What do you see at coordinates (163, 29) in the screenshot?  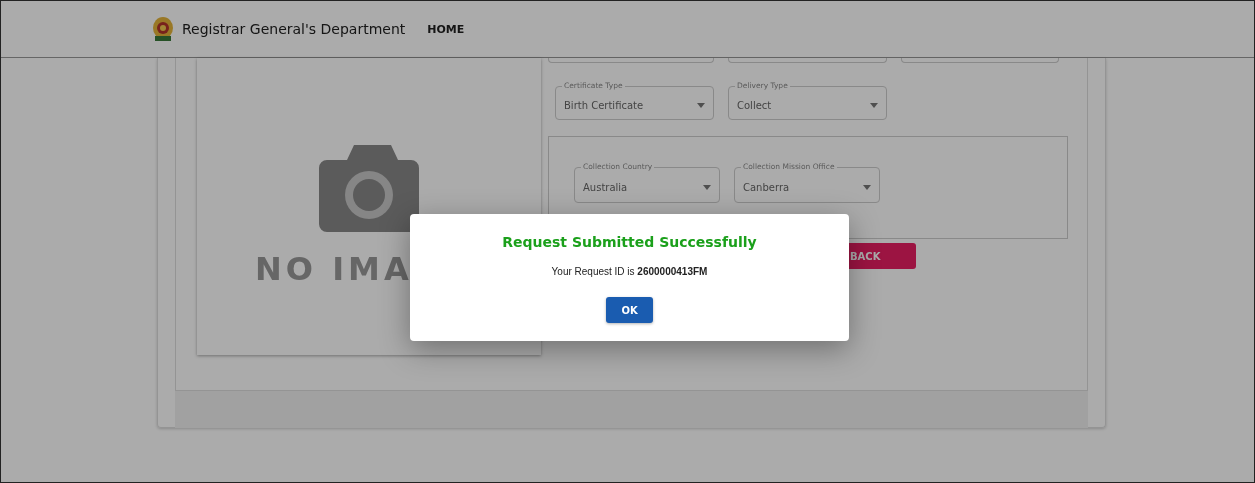 I see `emblem-logo` at bounding box center [163, 29].